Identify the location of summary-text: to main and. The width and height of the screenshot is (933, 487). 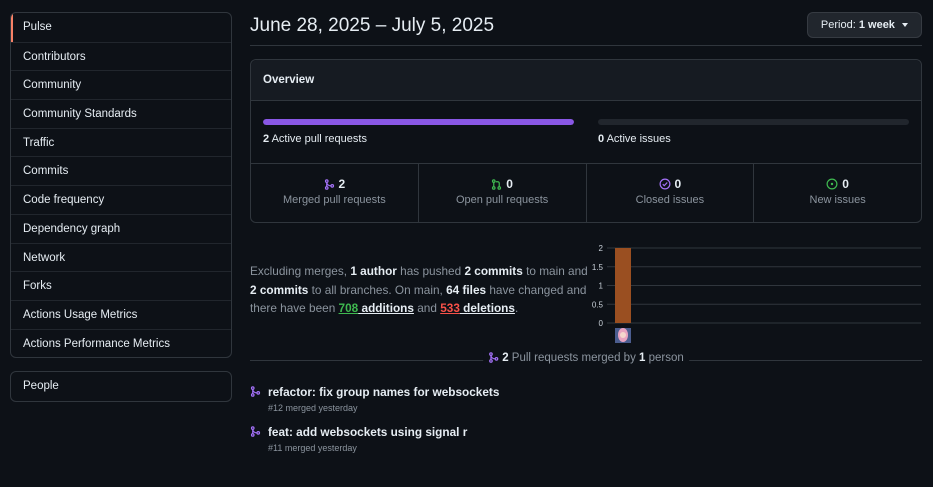
(555, 271).